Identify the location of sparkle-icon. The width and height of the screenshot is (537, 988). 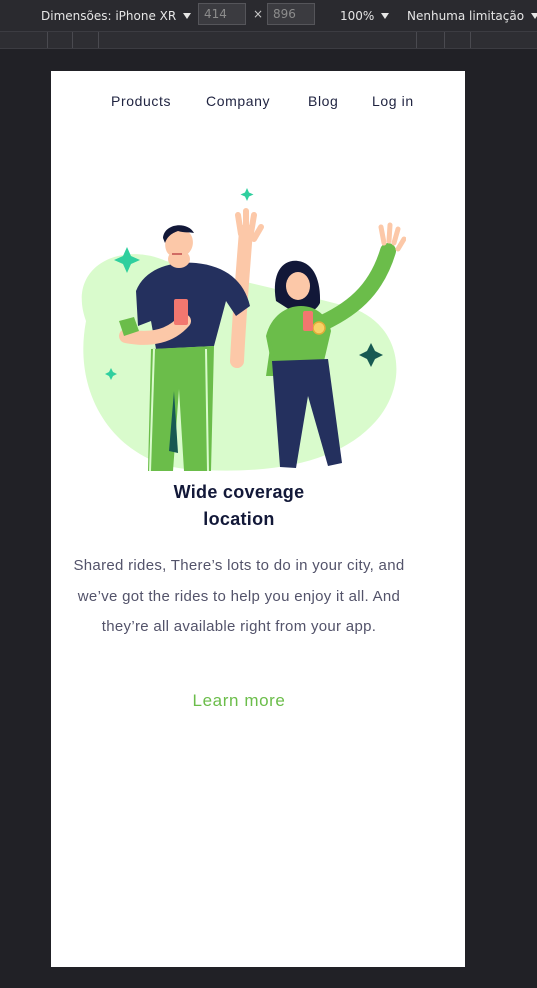
(247, 194).